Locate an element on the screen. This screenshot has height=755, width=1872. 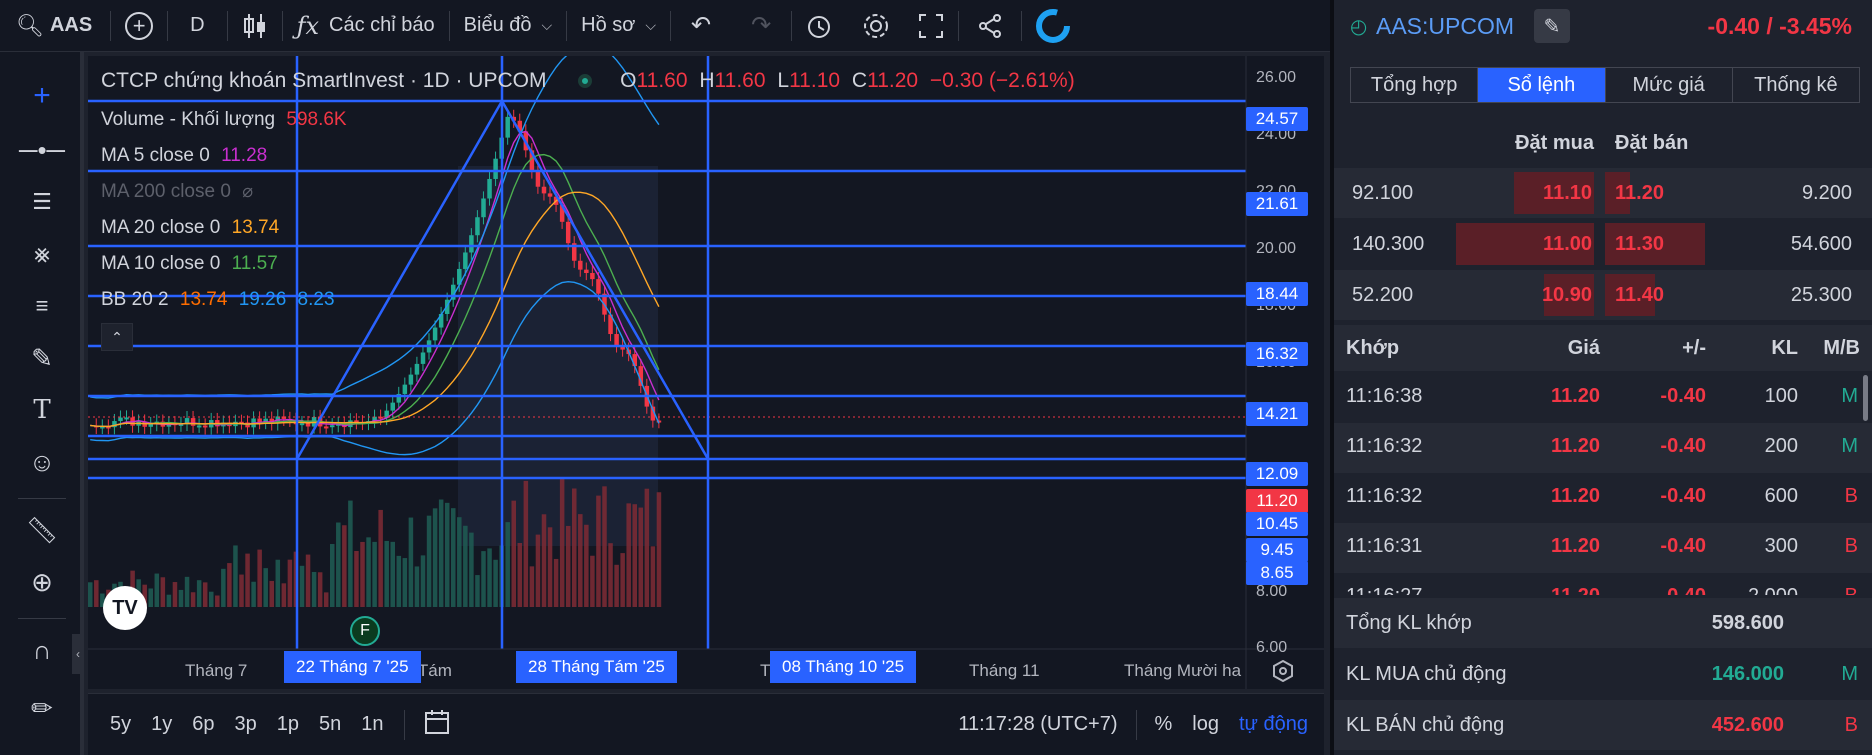
text-tool: T is located at coordinates (42, 410).